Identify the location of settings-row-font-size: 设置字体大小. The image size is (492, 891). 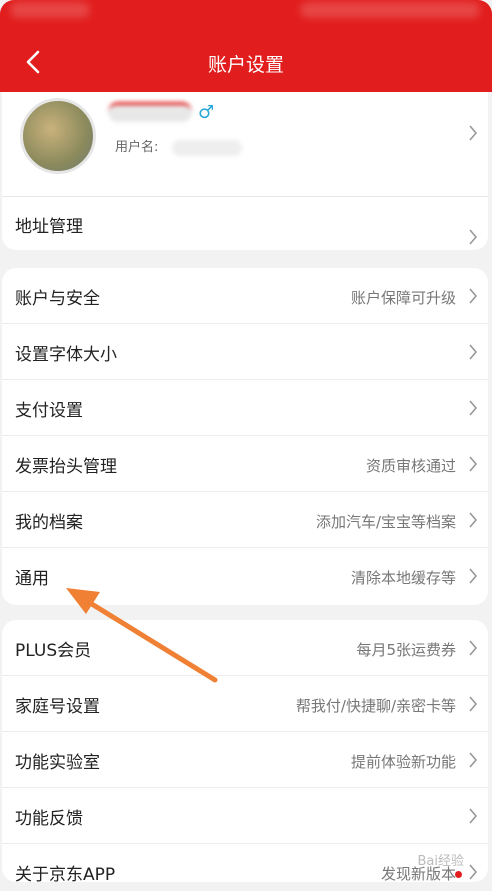
(245, 352).